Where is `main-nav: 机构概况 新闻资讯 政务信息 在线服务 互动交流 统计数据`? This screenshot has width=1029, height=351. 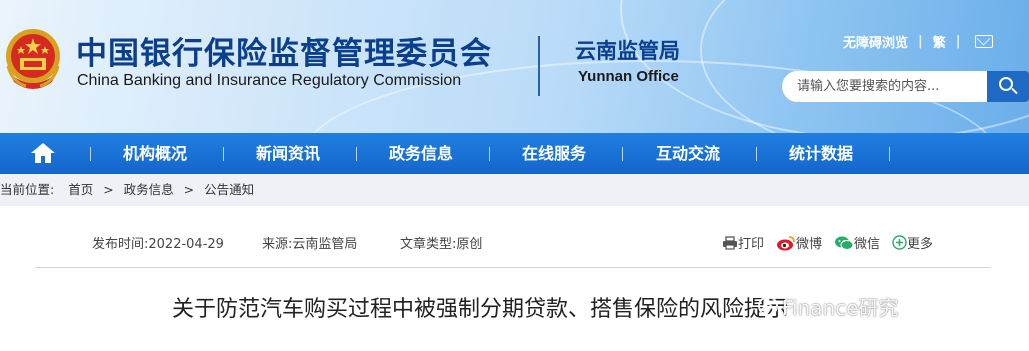 main-nav: 机构概况 新闻资讯 政务信息 在线服务 互动交流 统计数据 is located at coordinates (514, 153).